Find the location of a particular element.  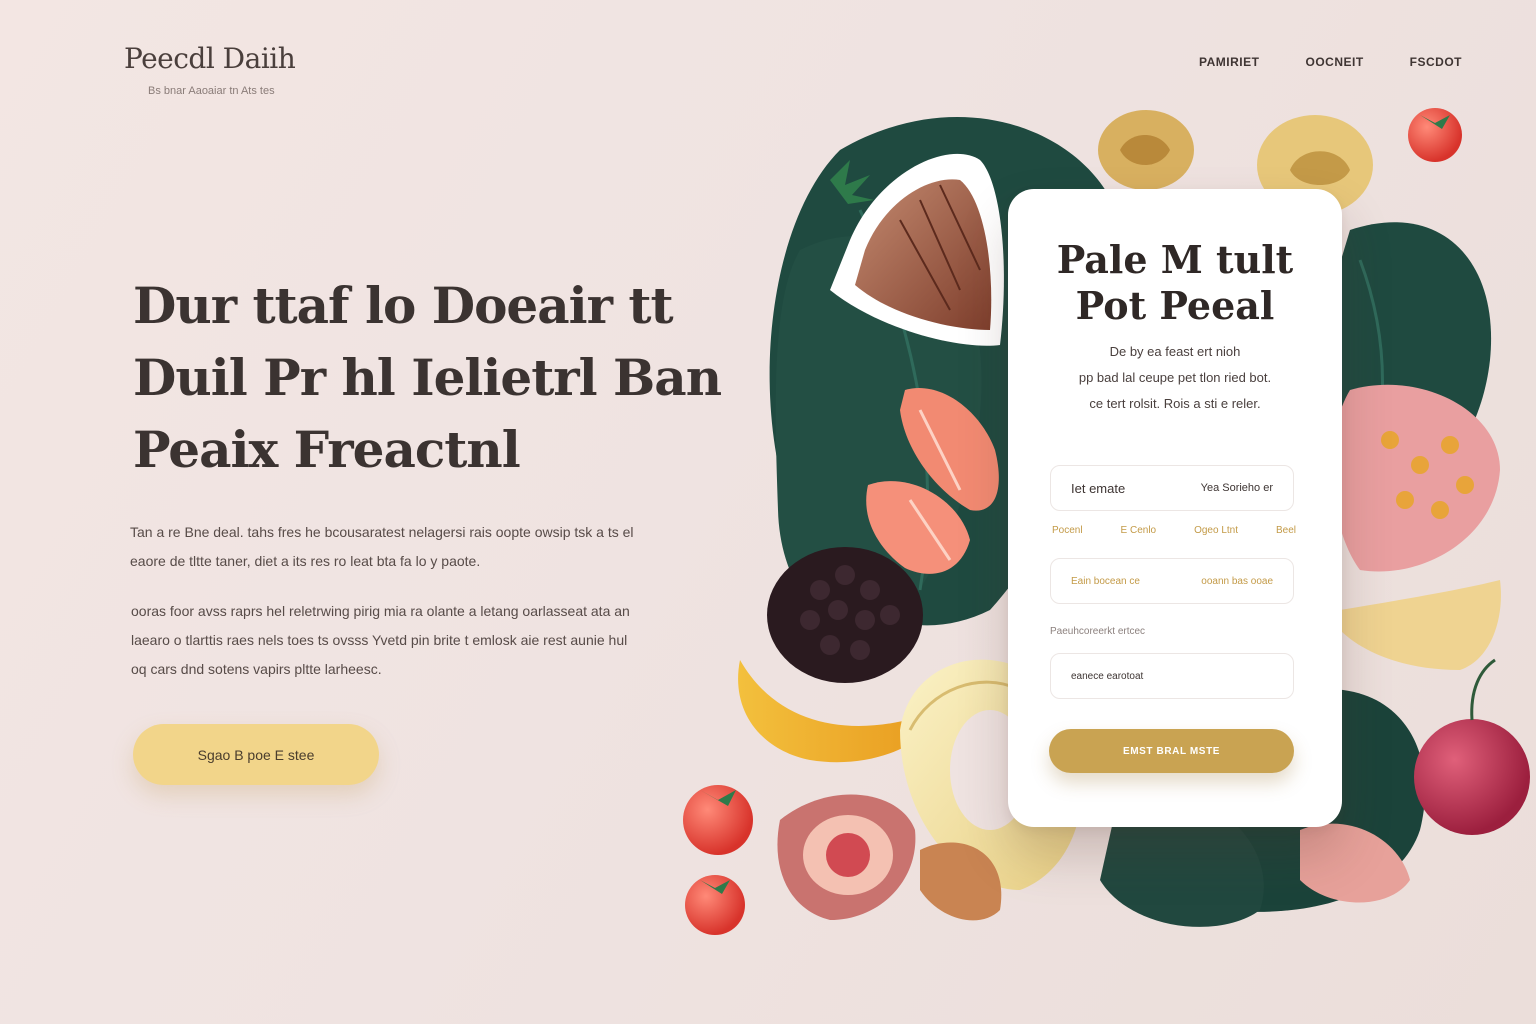

card-subtitle-line: pp bad lal ceupe pet tlon ried bot. is located at coordinates (1175, 377).